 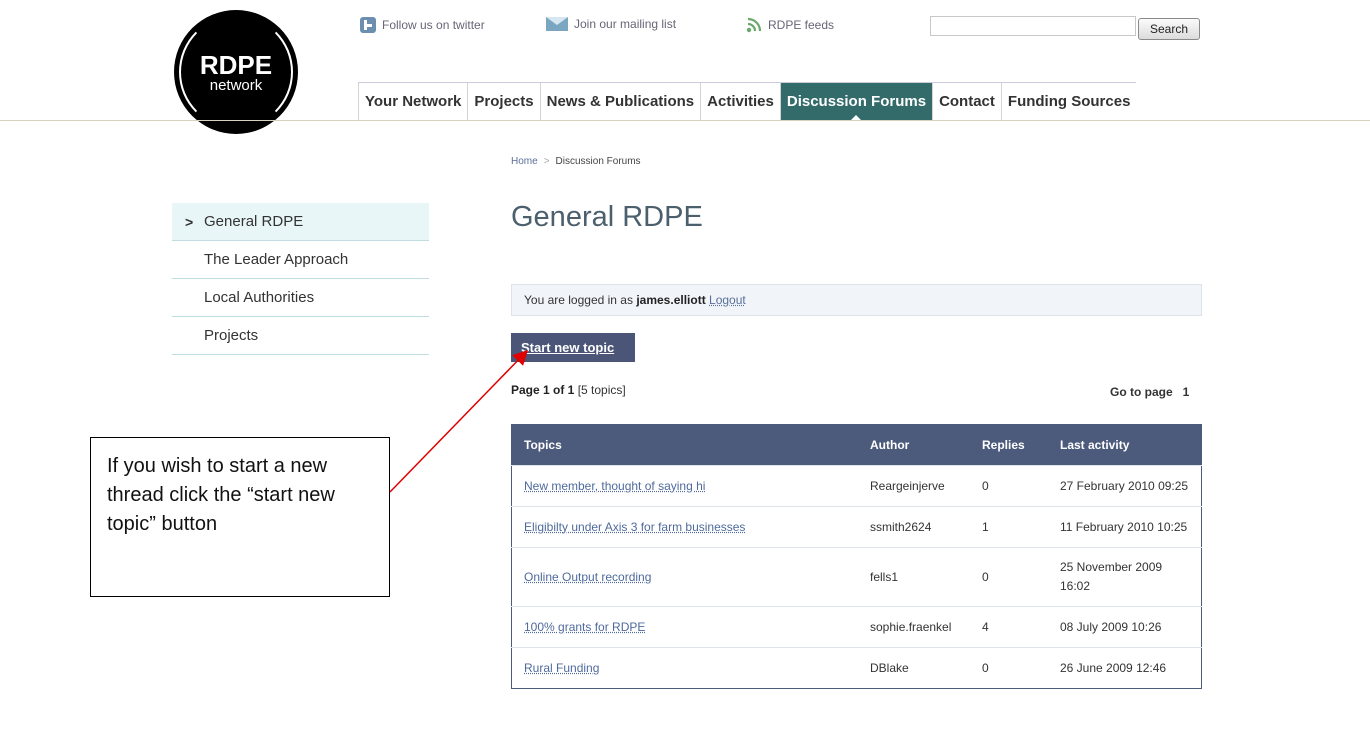 What do you see at coordinates (459, 421) in the screenshot?
I see `callout-arrow-icon` at bounding box center [459, 421].